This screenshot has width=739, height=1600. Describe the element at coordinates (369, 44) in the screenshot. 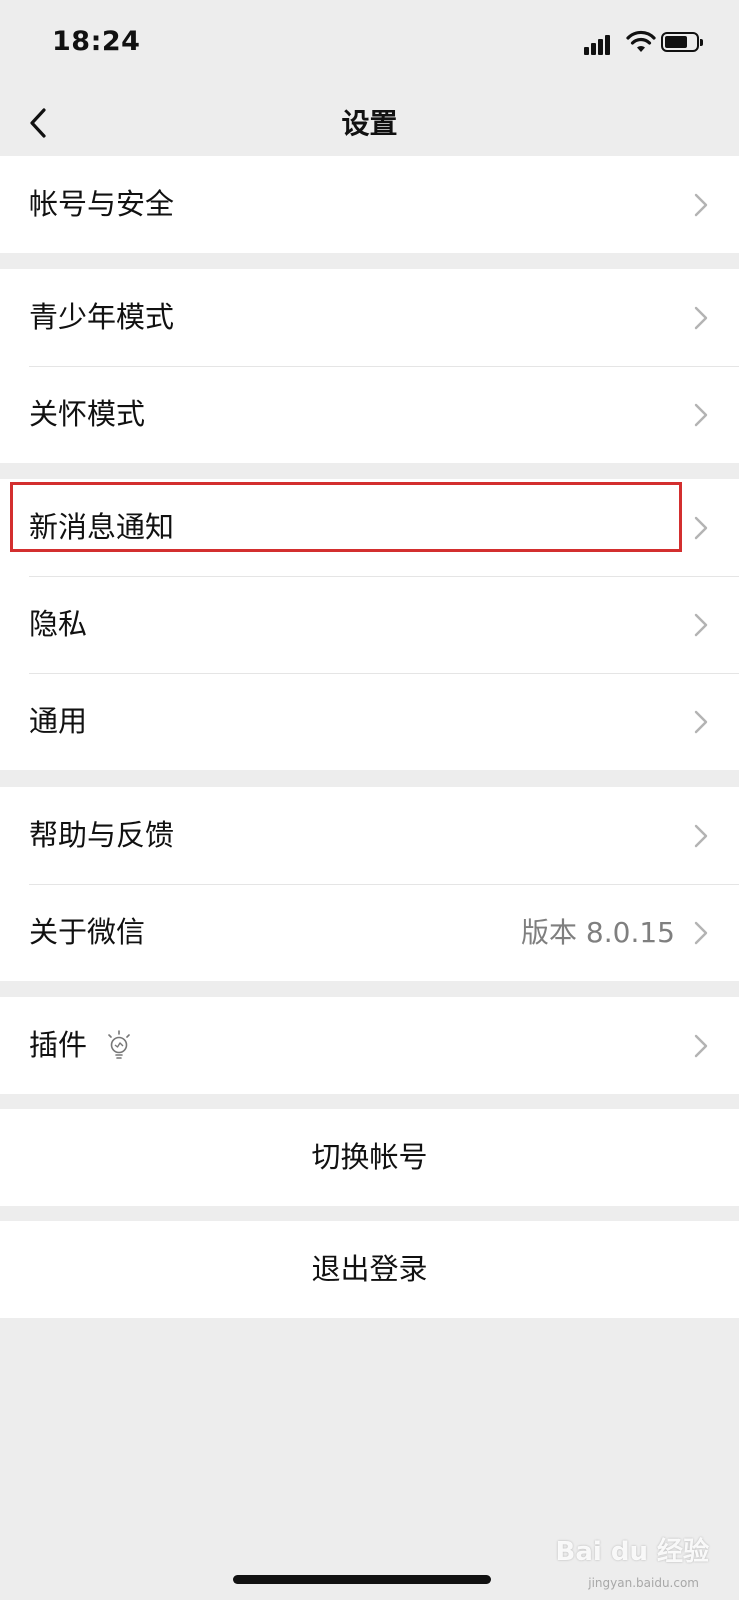

I see `status-bar: 18:24` at that location.